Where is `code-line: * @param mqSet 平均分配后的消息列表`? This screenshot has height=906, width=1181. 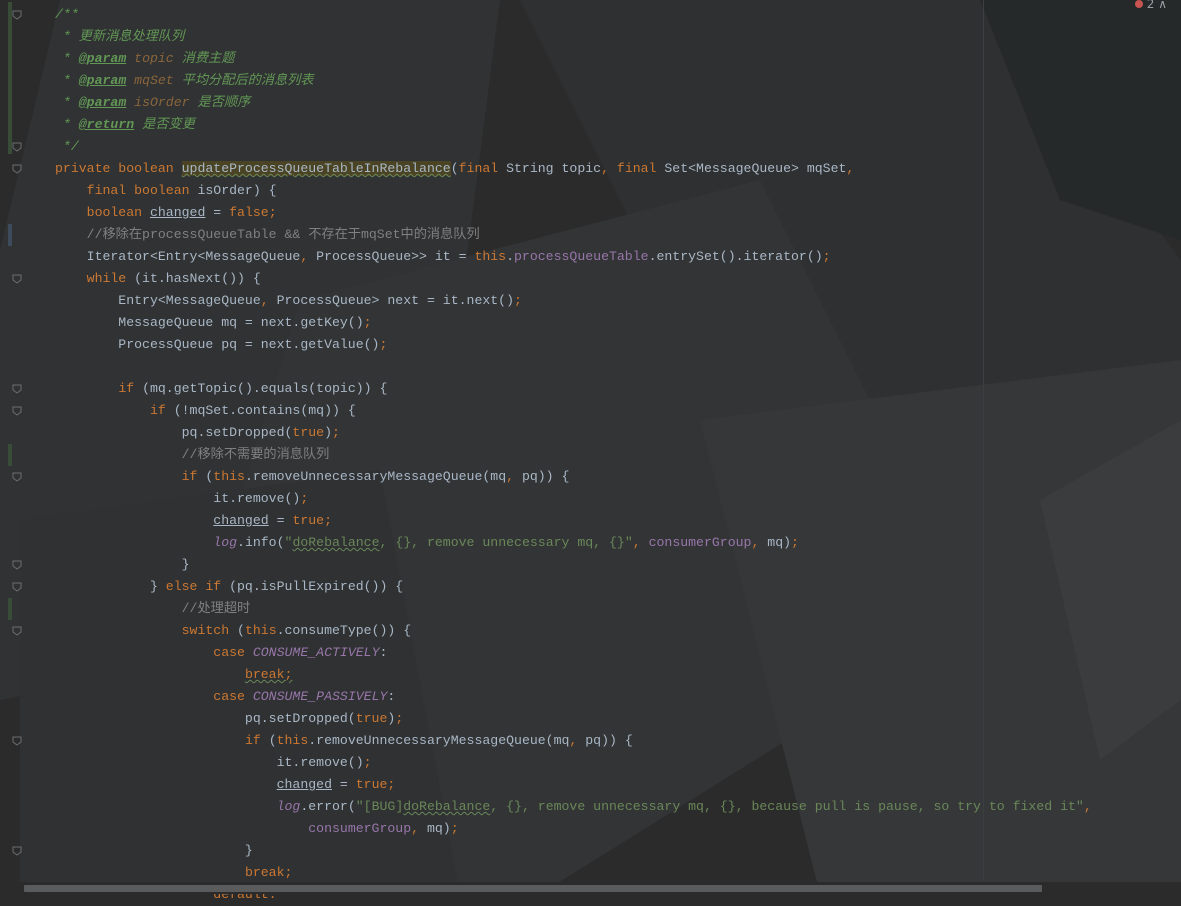
code-line: * @param mqSet 平均分配后的消息列表 is located at coordinates (573, 81).